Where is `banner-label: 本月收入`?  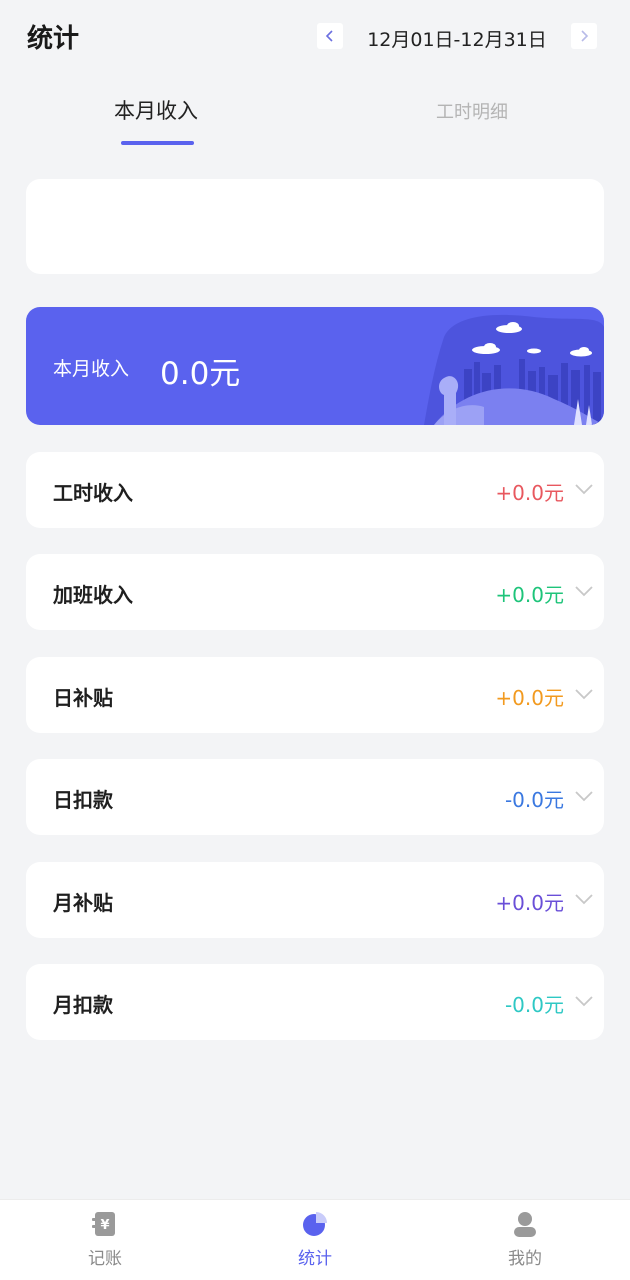
banner-label: 本月收入 is located at coordinates (91, 369).